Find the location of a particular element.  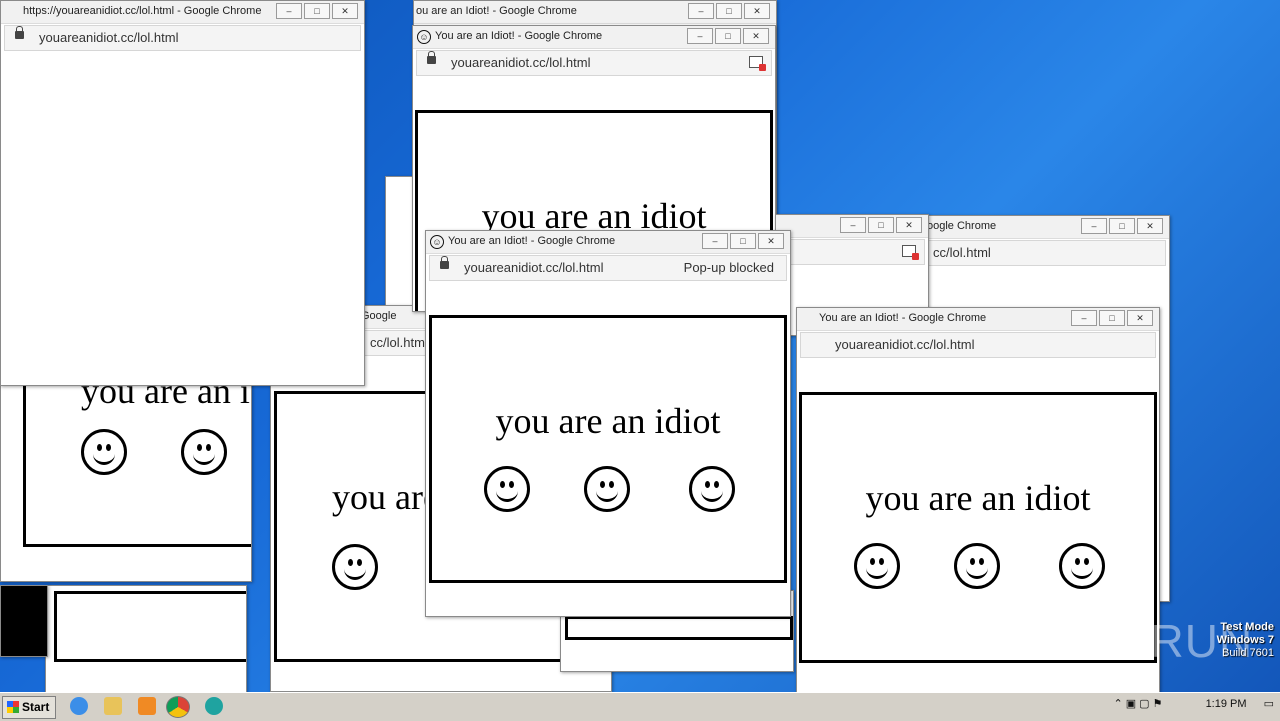

chrome-icon is located at coordinates (178, 707).